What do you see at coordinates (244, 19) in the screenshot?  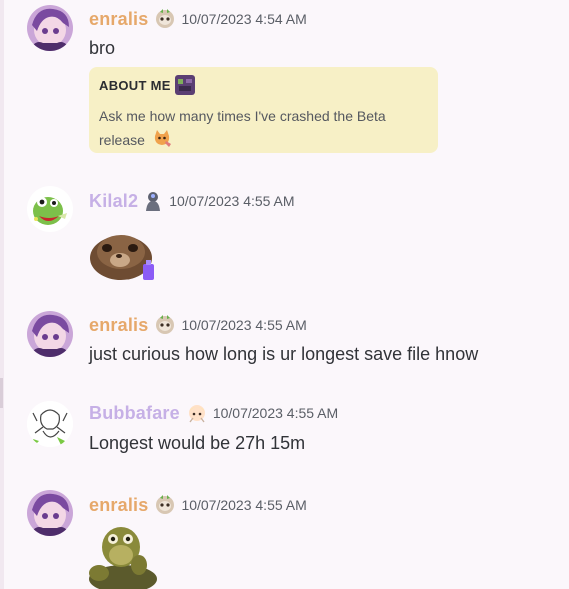 I see `timestamp: 10/07/2023 4:54 AM` at bounding box center [244, 19].